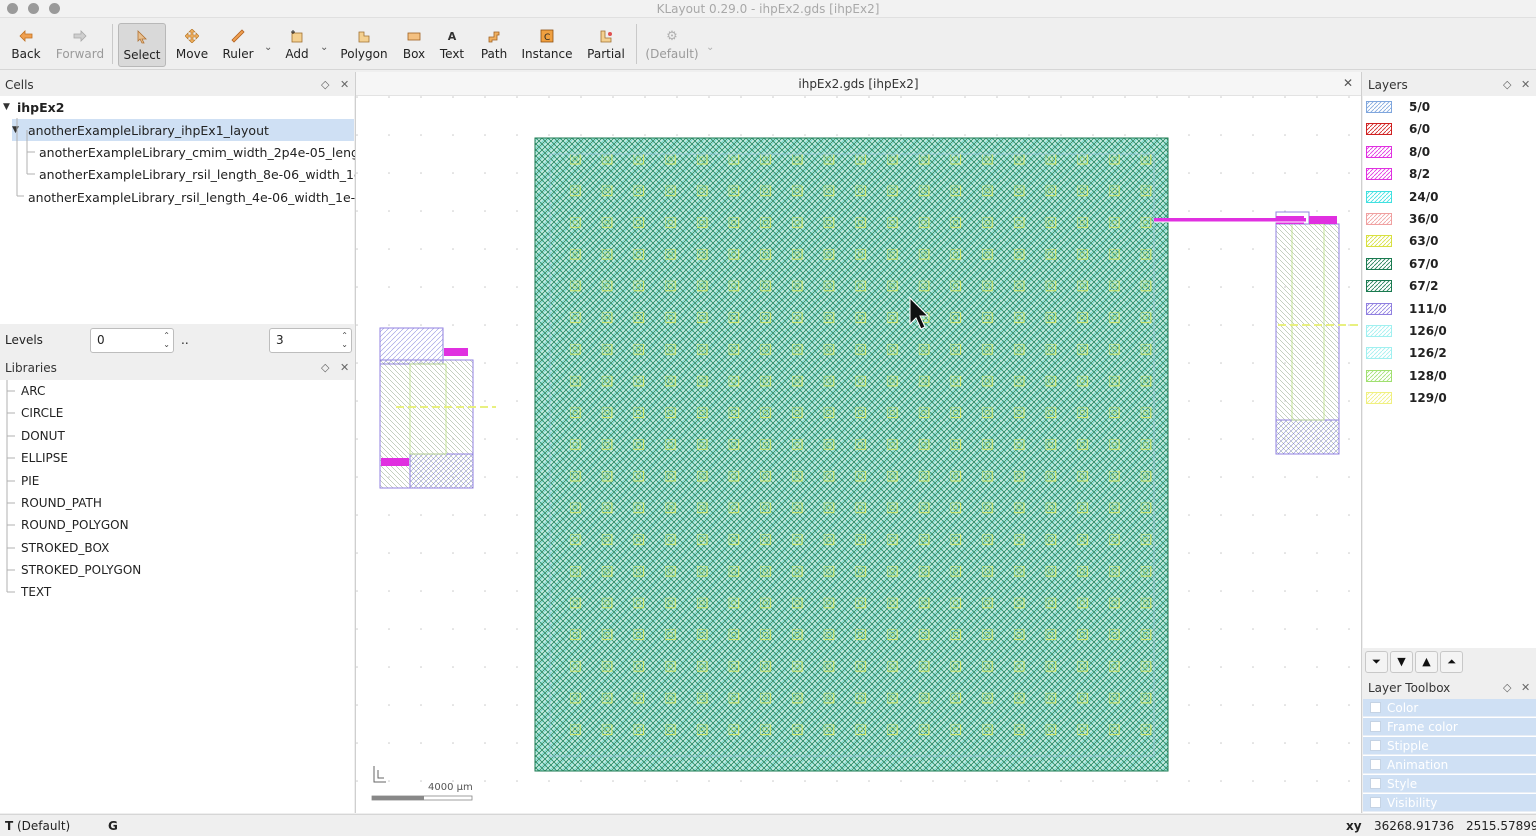 The width and height of the screenshot is (1536, 836). I want to click on window-title: KLayout 0.29.0 - ihpEx2.gds [ihpEx2], so click(768, 9).